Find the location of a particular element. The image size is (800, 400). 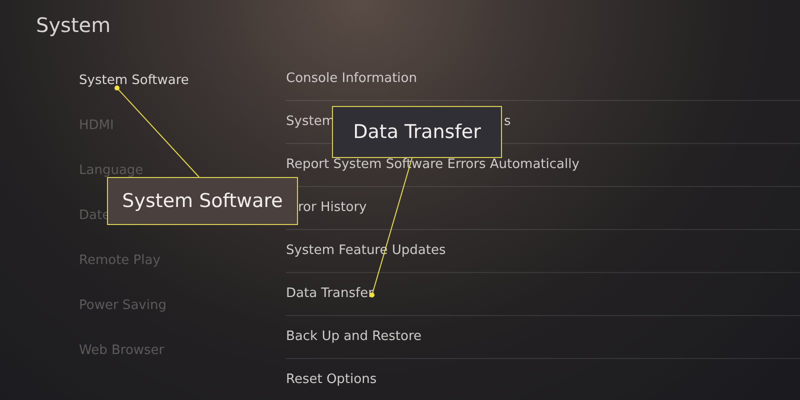

menu-item: System Software is located at coordinates (134, 80).